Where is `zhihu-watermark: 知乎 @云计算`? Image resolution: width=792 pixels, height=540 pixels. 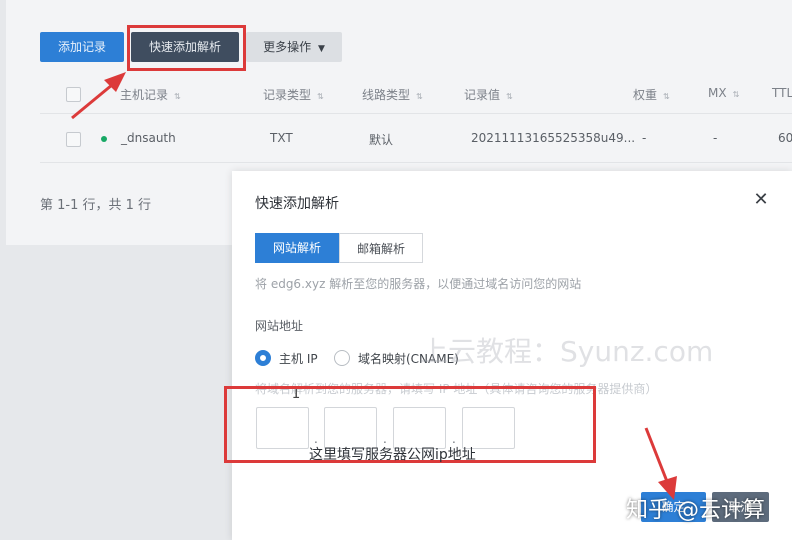 zhihu-watermark: 知乎 @云计算 is located at coordinates (695, 510).